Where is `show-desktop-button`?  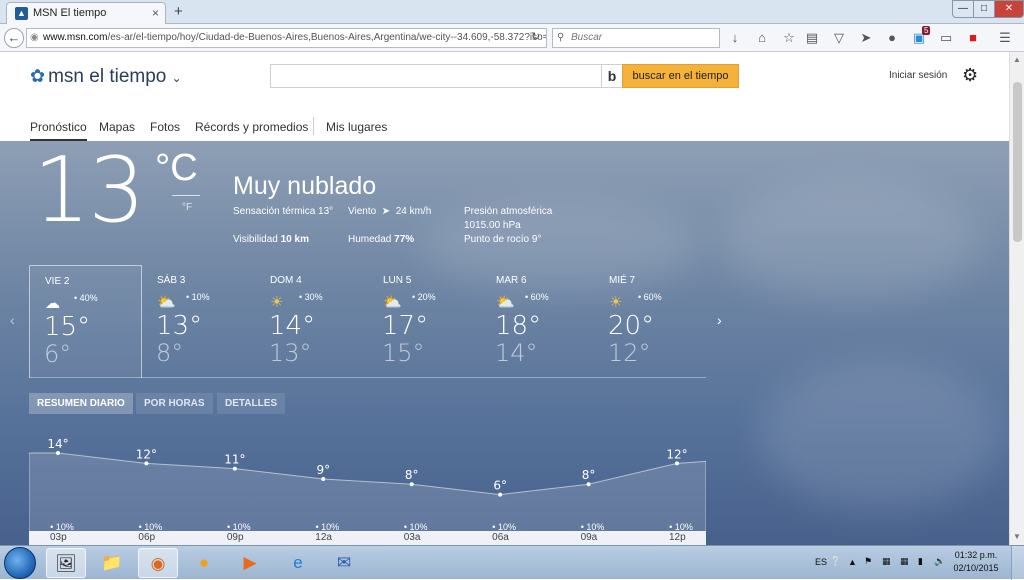
show-desktop-button is located at coordinates (1017, 563).